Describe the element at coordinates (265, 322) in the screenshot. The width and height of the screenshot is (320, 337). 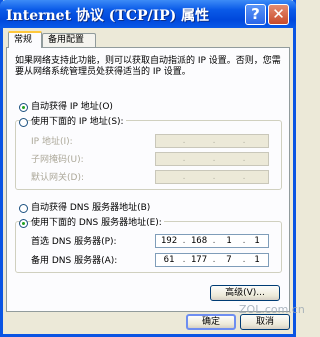
I see `cancel-button: 取消` at that location.